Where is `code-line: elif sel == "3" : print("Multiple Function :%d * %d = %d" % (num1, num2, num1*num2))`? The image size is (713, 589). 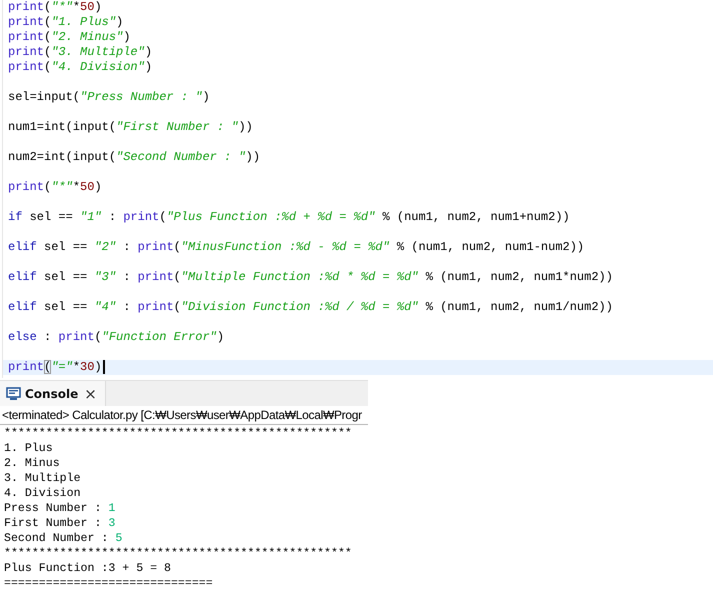 code-line: elif sel == "3" : print("Multiple Function :%d * %d = %d" % (num1, num2, num1*num2)) is located at coordinates (310, 277).